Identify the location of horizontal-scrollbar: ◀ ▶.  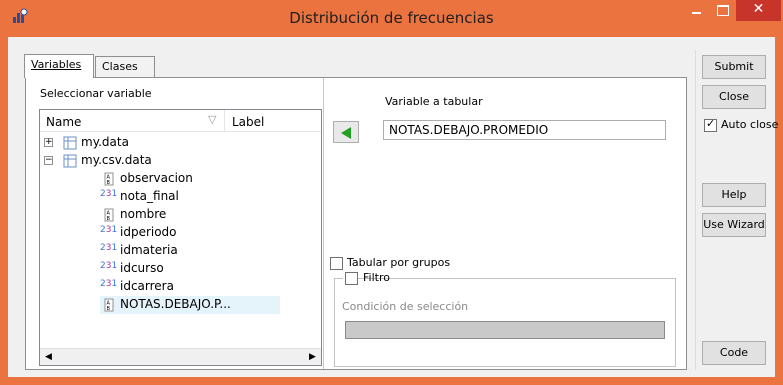
(180, 356).